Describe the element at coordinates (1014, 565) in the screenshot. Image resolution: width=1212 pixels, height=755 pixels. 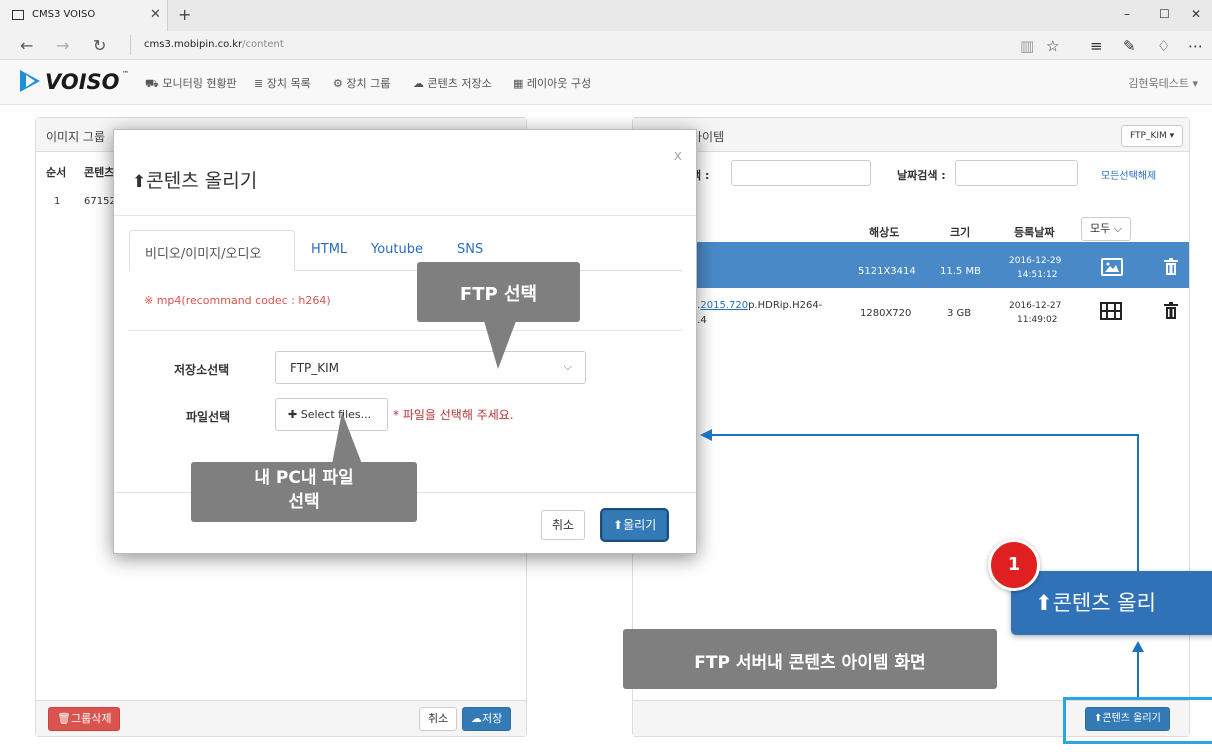
I see `step-badge: 1` at that location.